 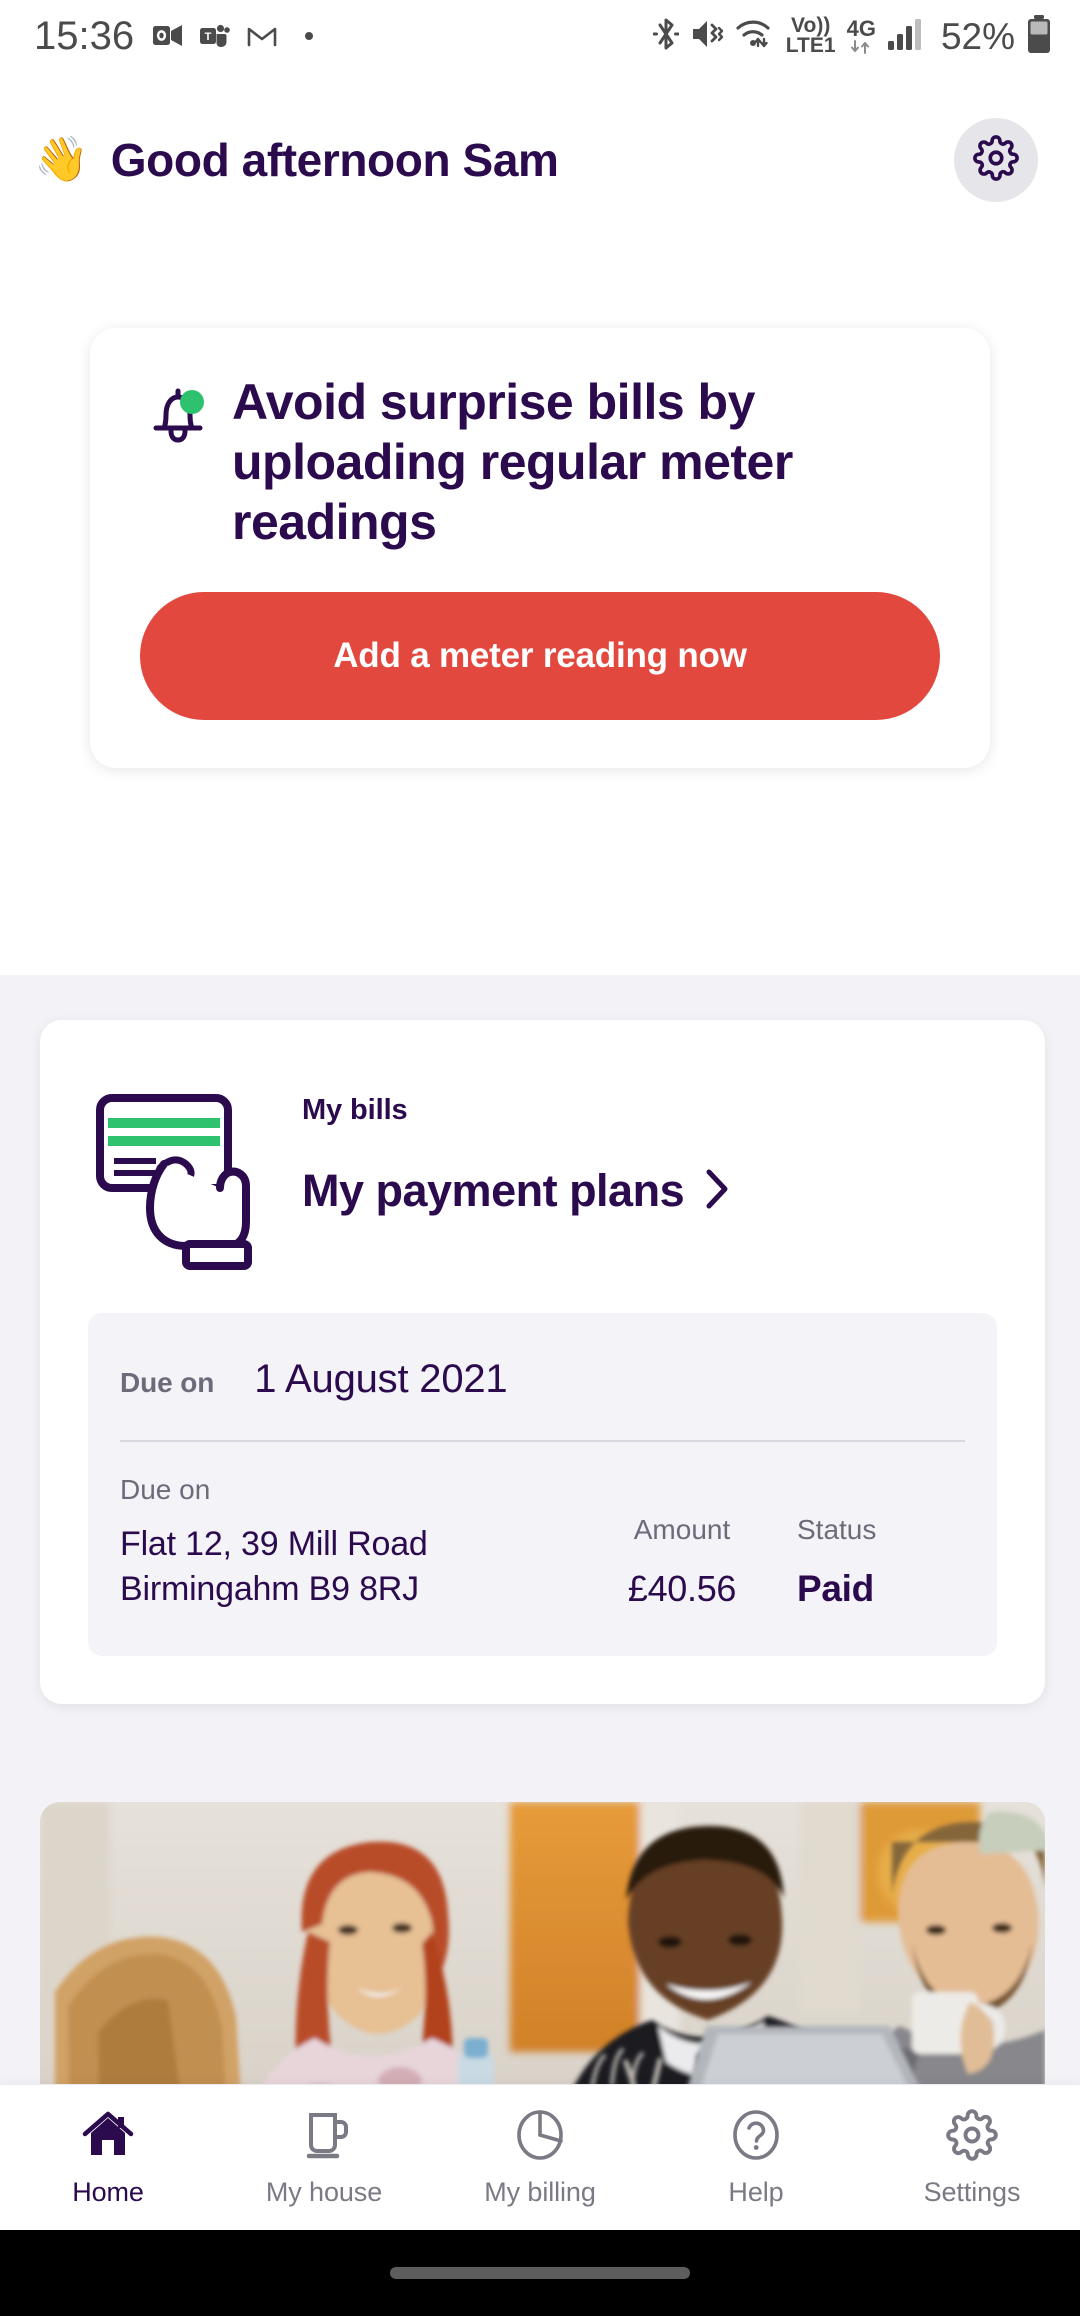 What do you see at coordinates (108, 2135) in the screenshot?
I see `home-icon` at bounding box center [108, 2135].